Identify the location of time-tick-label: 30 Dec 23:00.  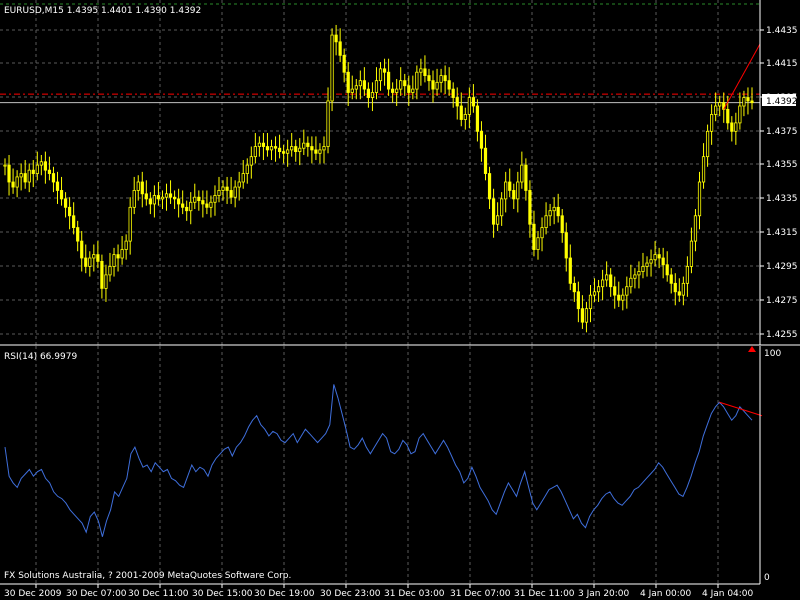
(350, 594).